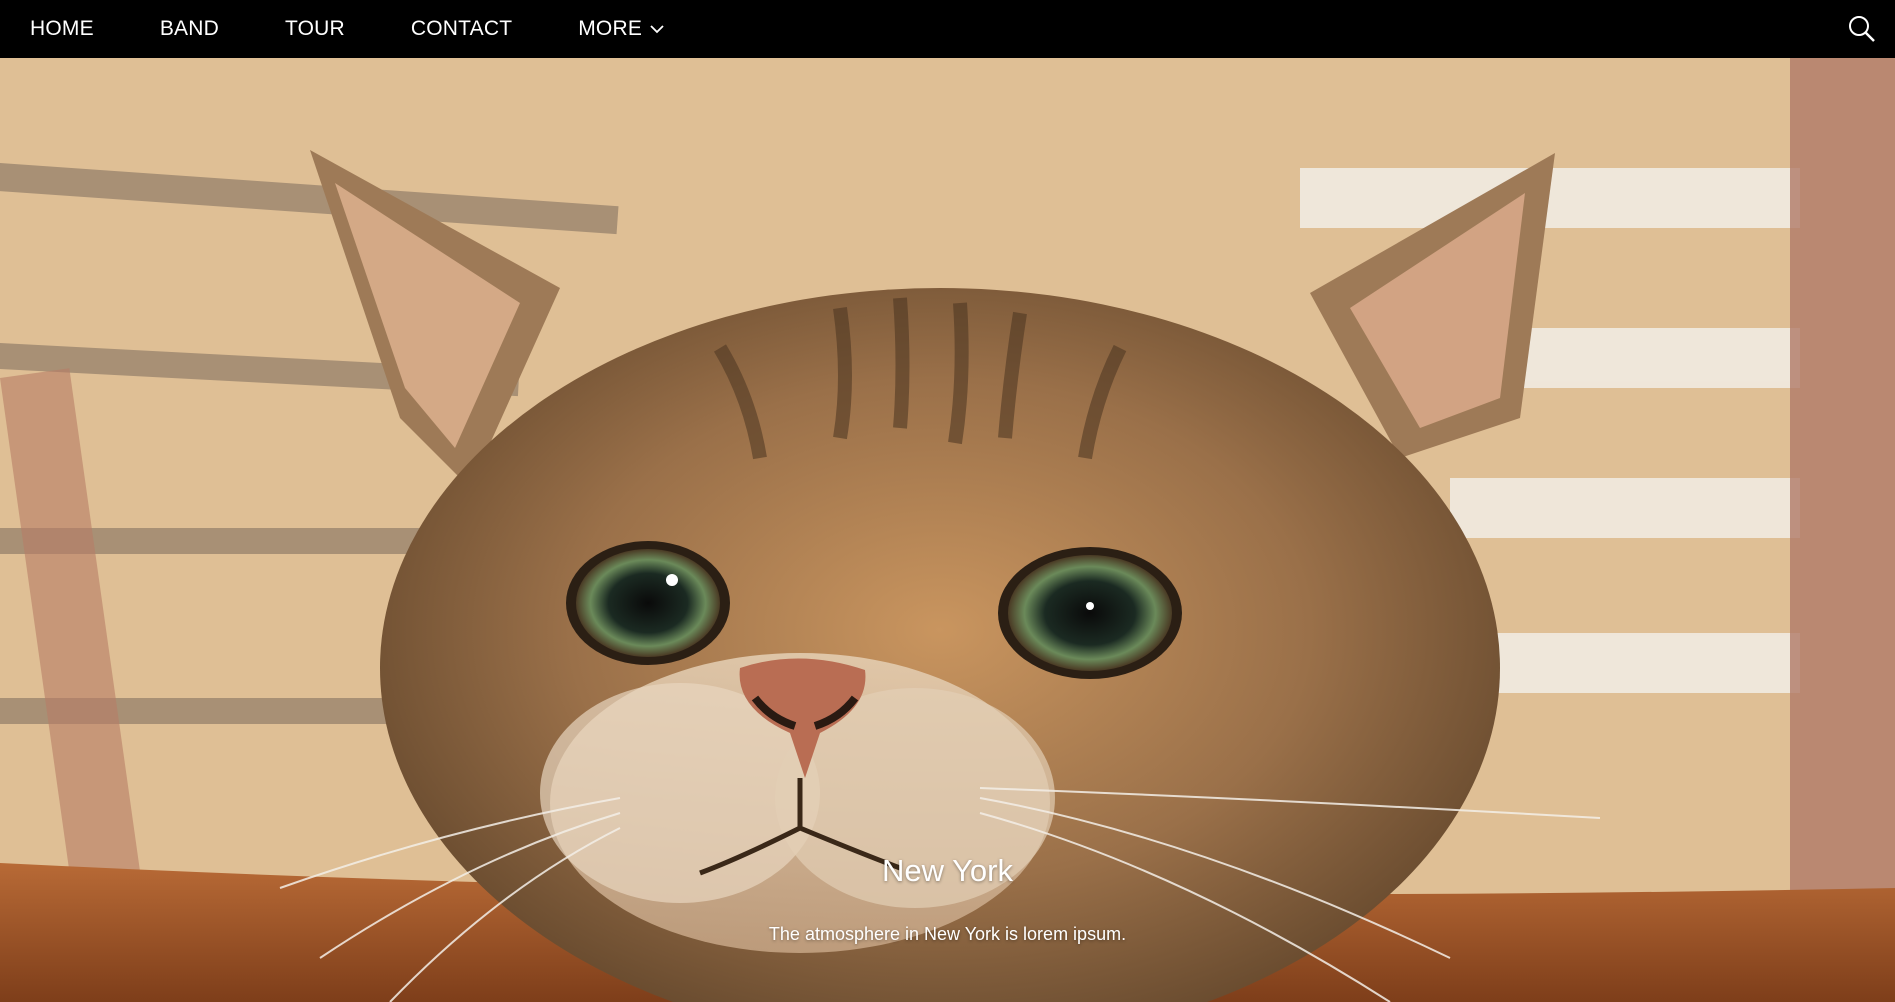 This screenshot has width=1895, height=1002. I want to click on nav-tour-link: TOUR, so click(315, 29).